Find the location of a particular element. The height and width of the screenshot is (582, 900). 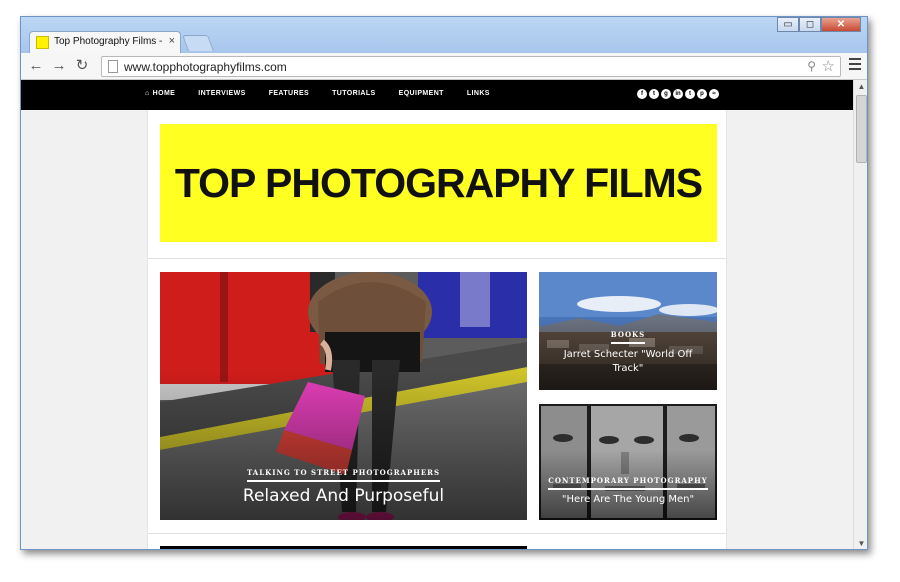

side-feature-category: BOOKS is located at coordinates (628, 337).